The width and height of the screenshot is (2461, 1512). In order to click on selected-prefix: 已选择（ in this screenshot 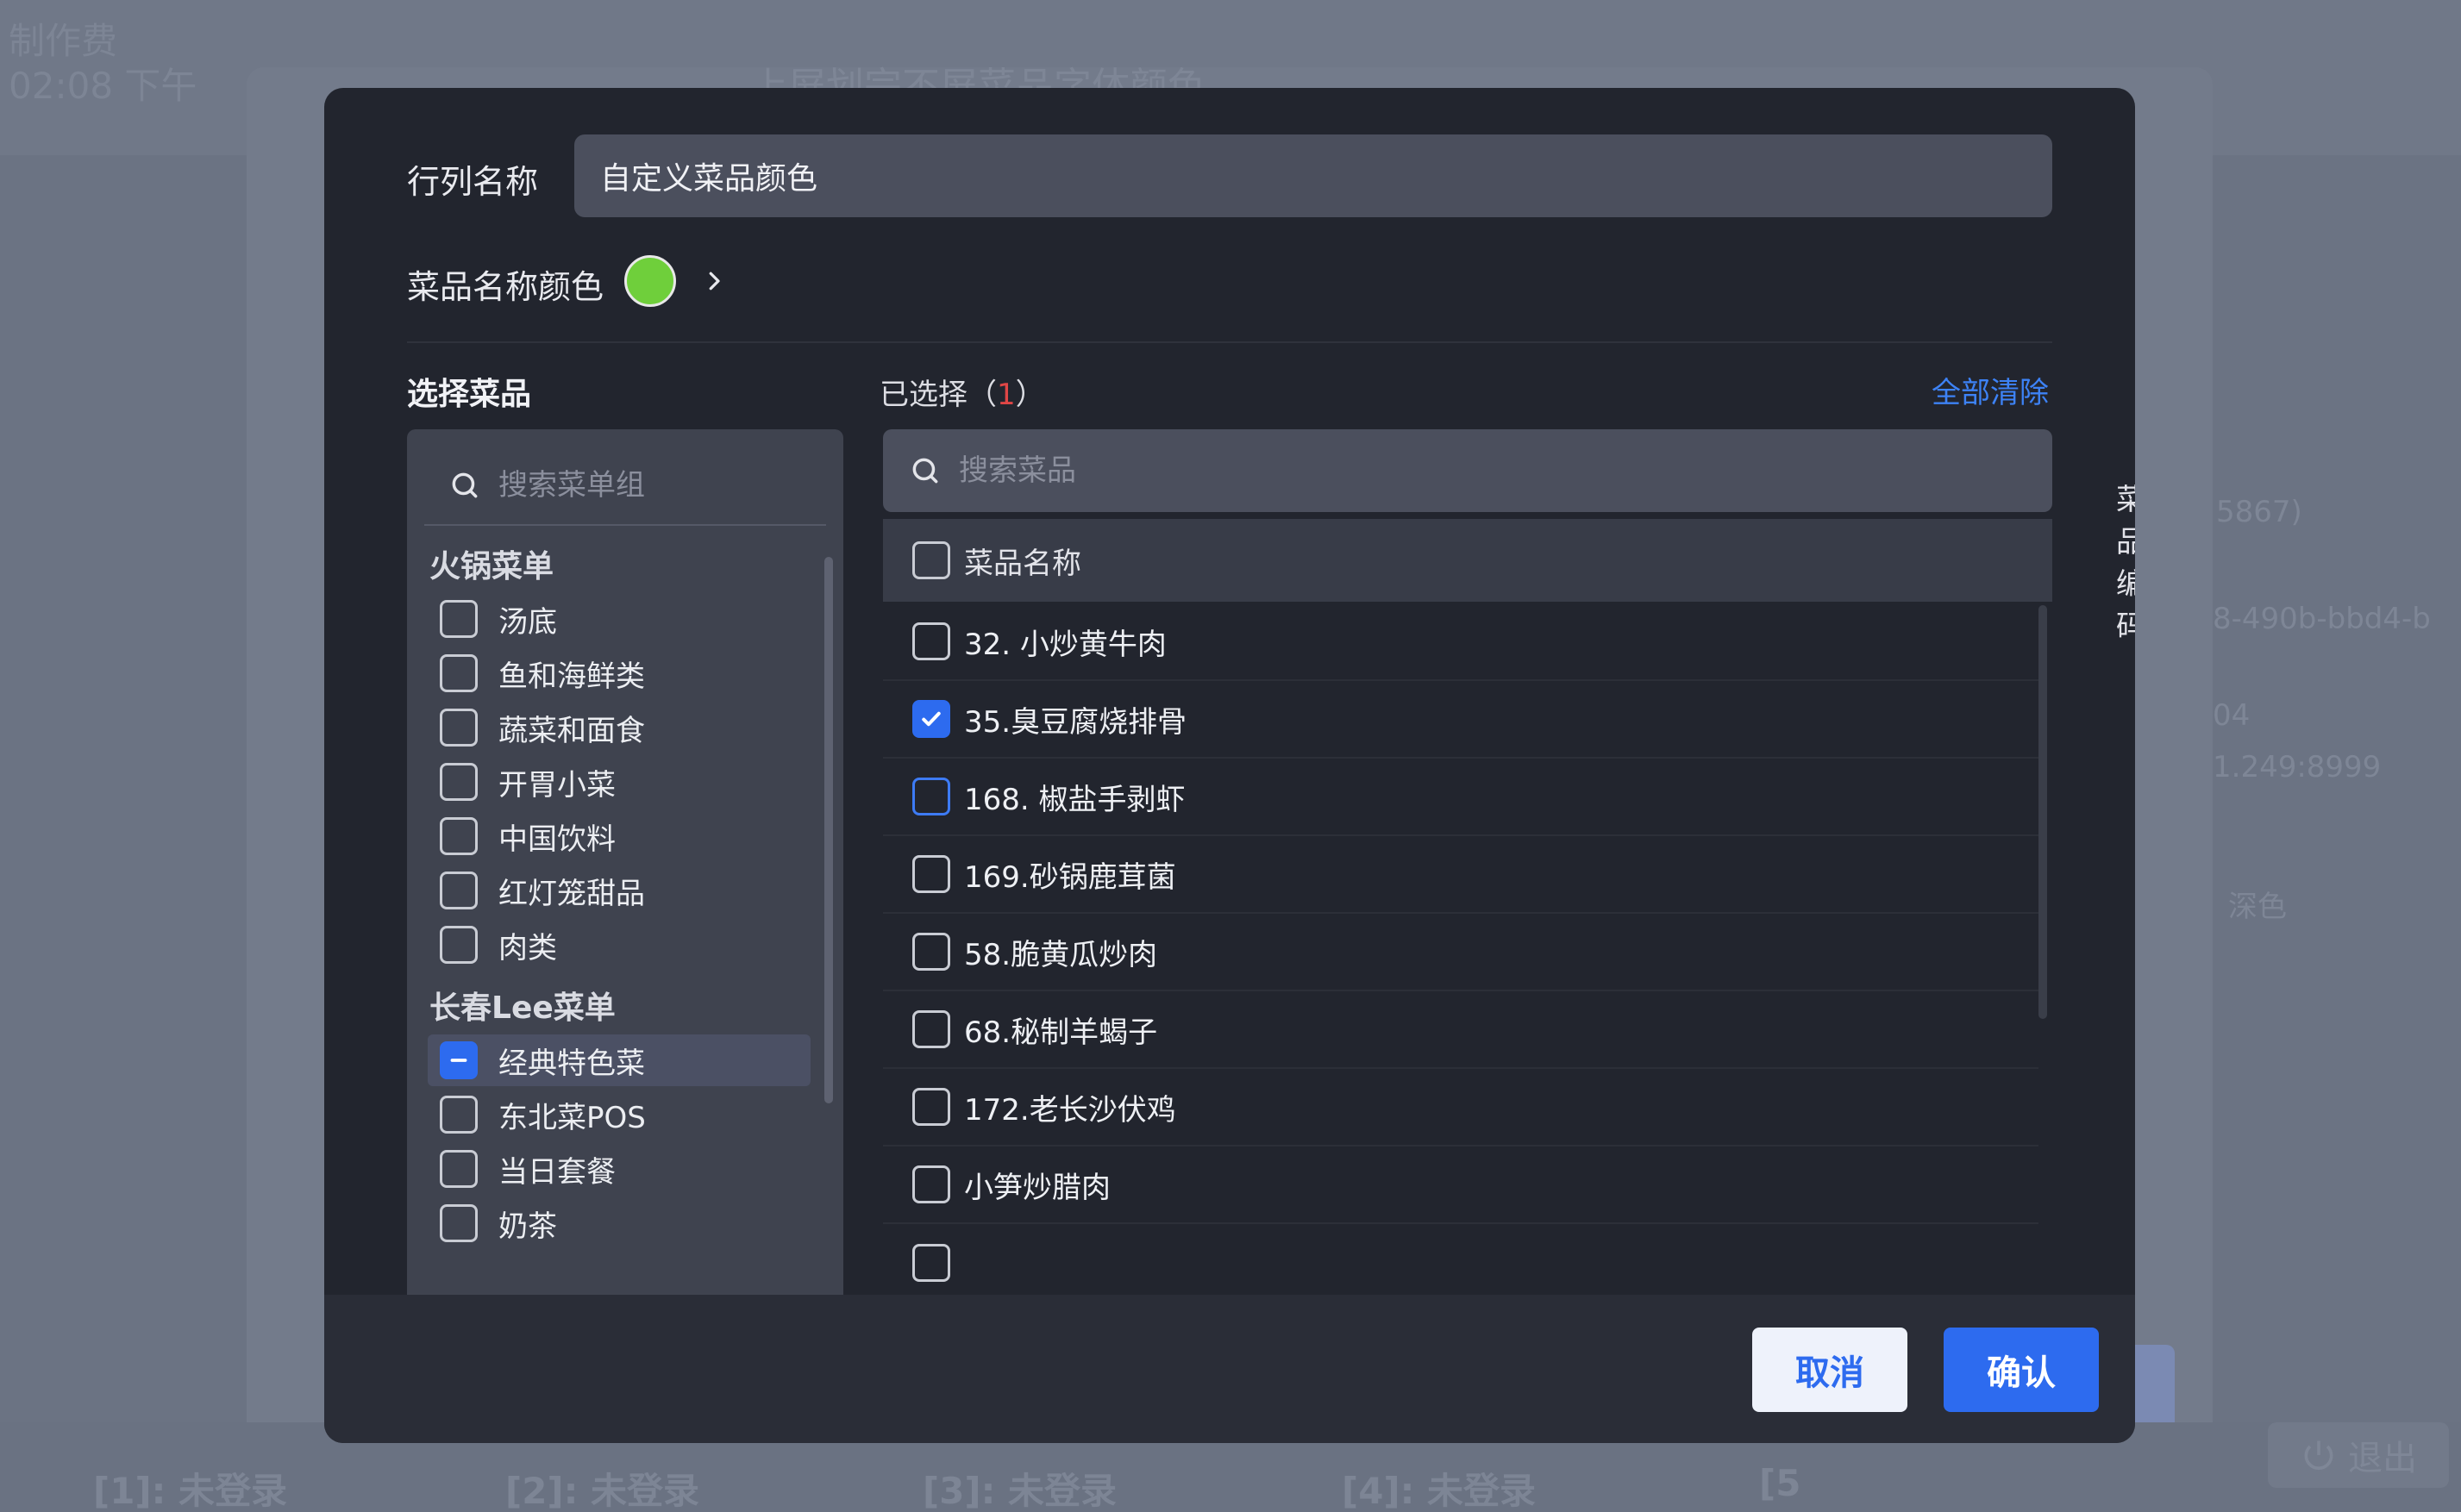, I will do `click(939, 395)`.